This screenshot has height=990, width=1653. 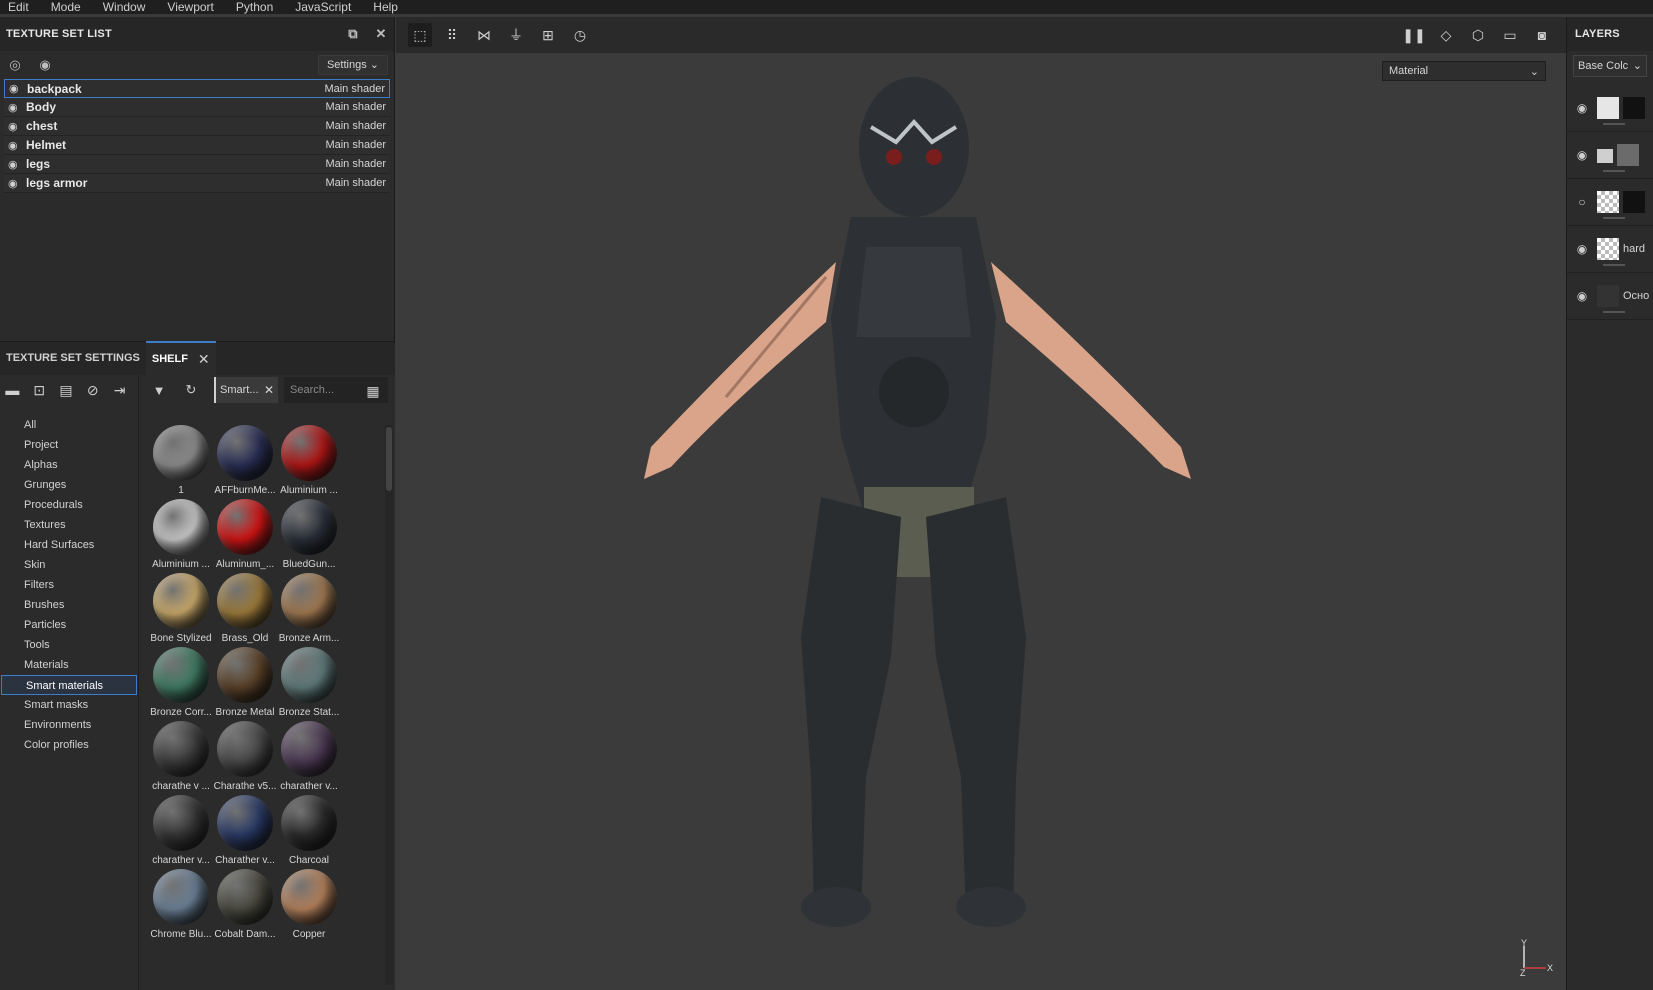 I want to click on hide-all-icon: ◎, so click(x=15, y=65).